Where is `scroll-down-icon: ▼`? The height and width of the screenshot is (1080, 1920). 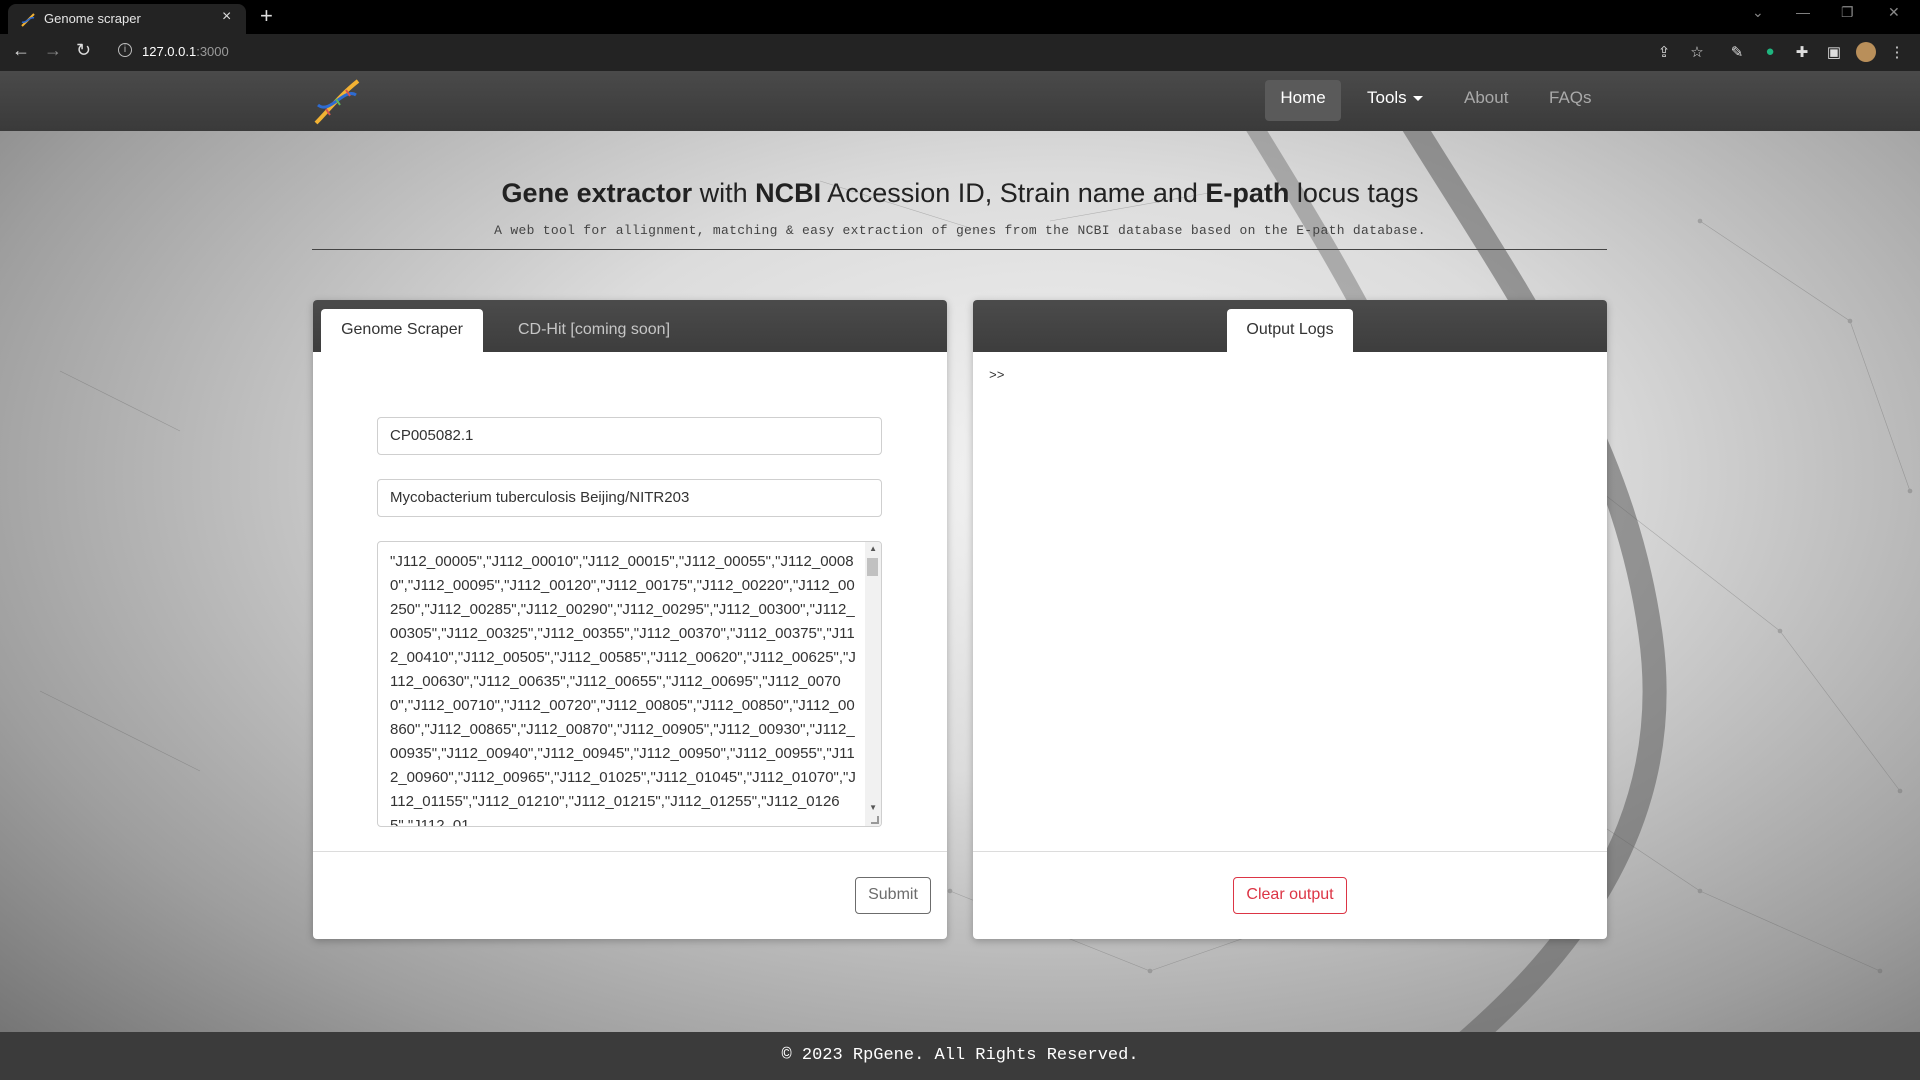
scroll-down-icon: ▼ is located at coordinates (873, 807).